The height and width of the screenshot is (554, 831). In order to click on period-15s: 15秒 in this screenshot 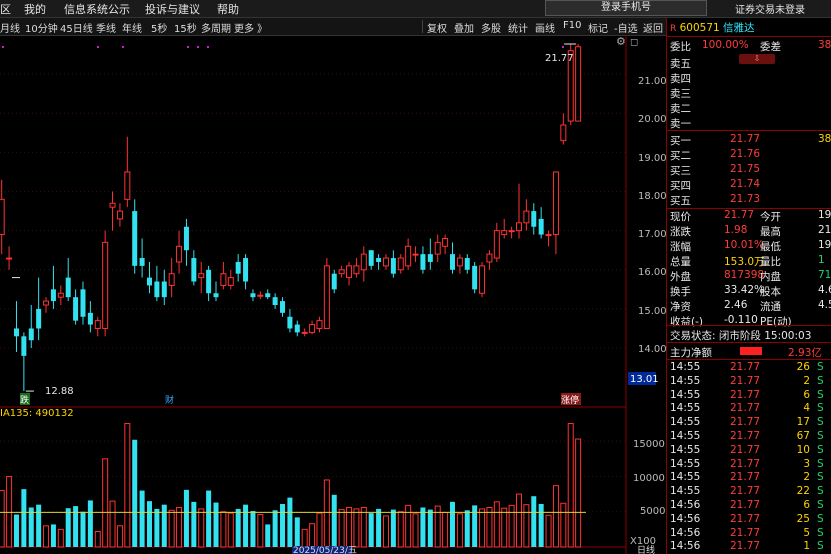, I will do `click(185, 27)`.